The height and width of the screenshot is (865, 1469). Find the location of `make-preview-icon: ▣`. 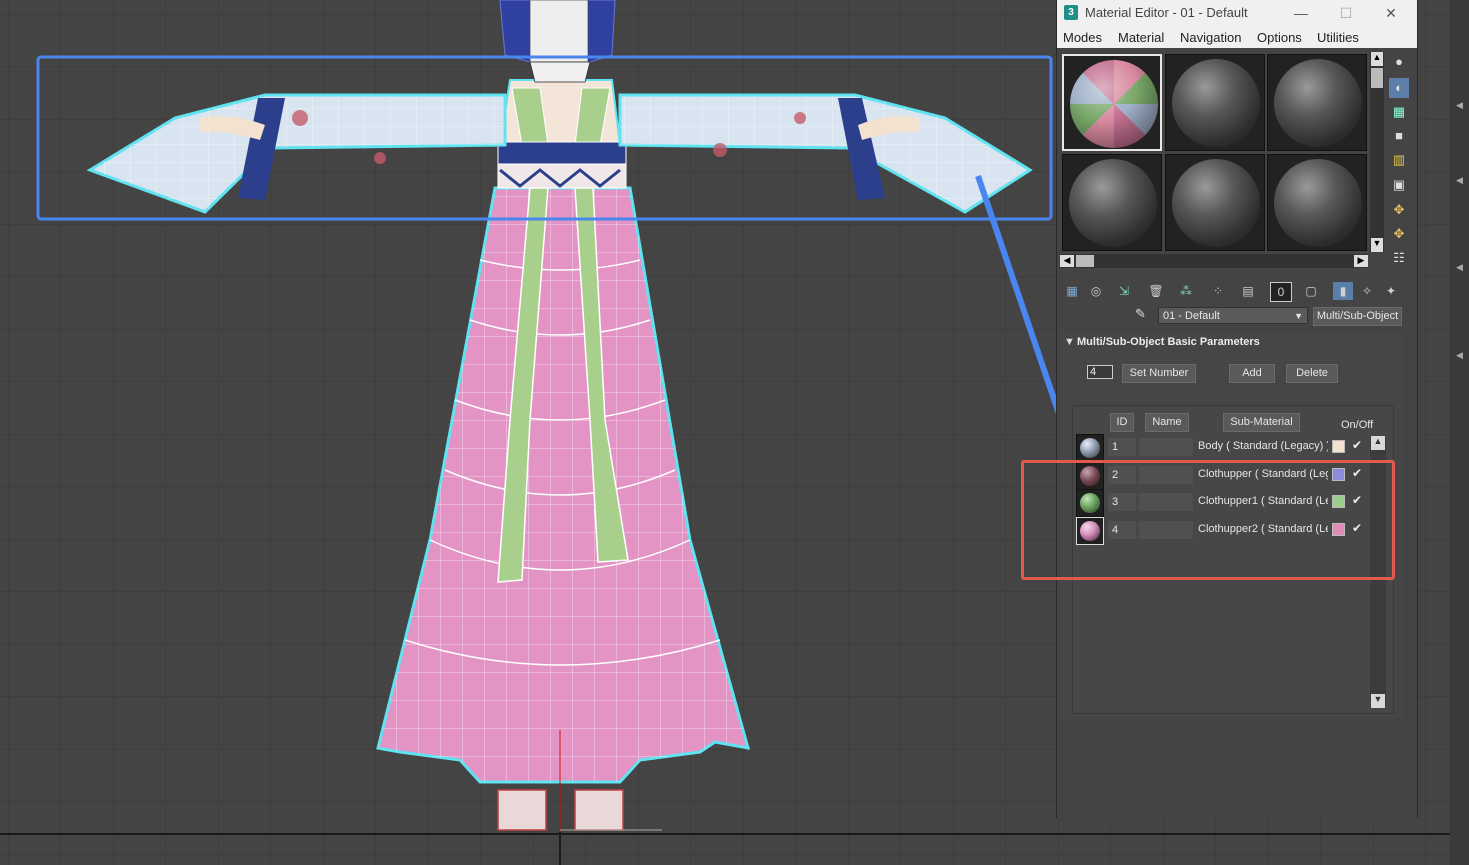

make-preview-icon: ▣ is located at coordinates (1399, 185).